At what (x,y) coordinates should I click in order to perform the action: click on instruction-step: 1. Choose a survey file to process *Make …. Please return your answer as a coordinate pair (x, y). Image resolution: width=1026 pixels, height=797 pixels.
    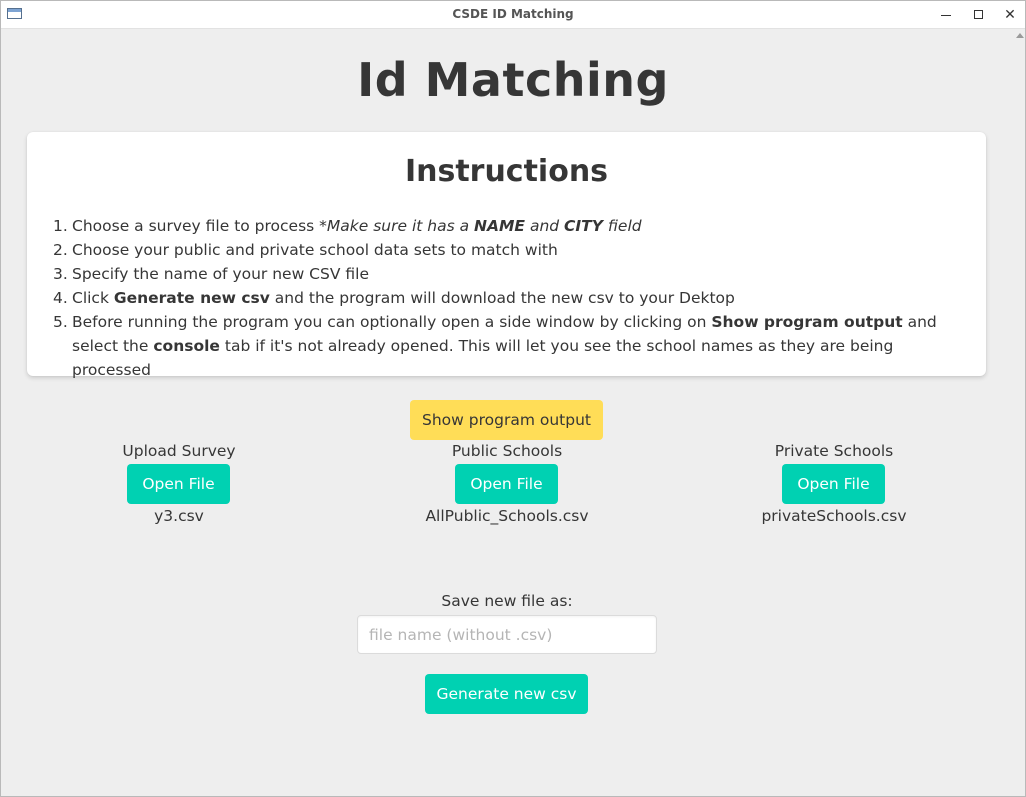
    Looking at the image, I should click on (513, 226).